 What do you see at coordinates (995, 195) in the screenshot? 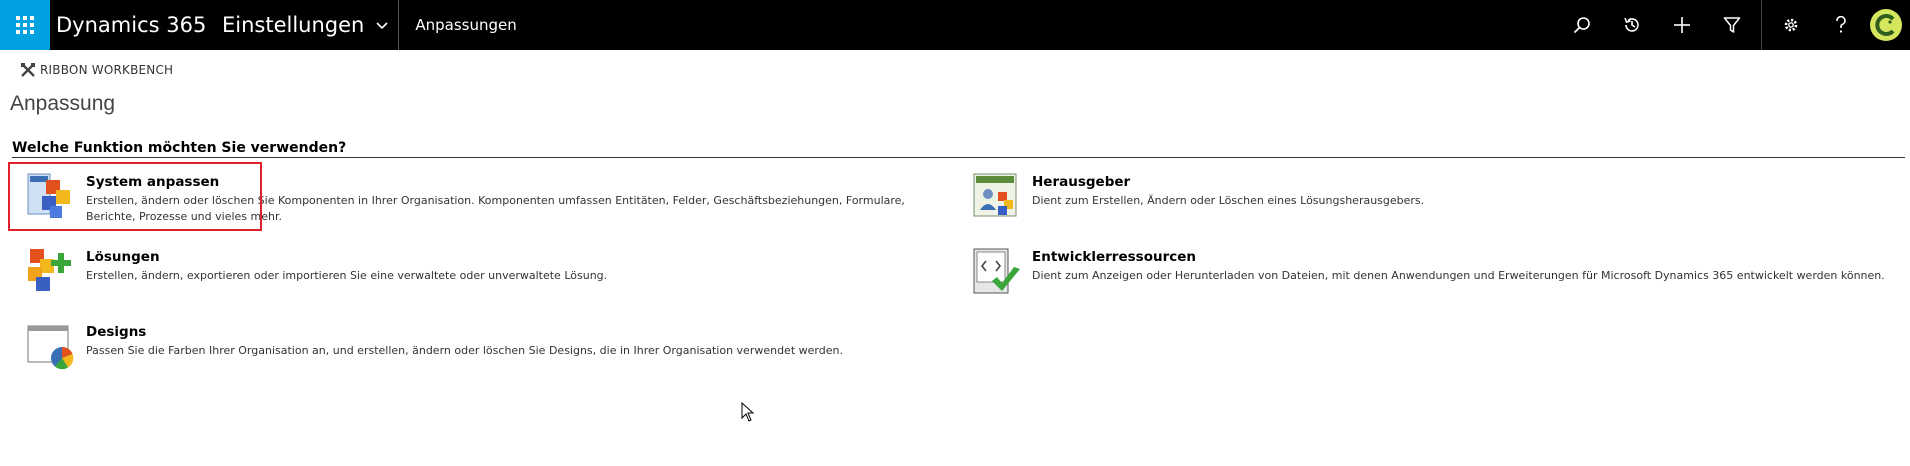
I see `publisher-icon` at bounding box center [995, 195].